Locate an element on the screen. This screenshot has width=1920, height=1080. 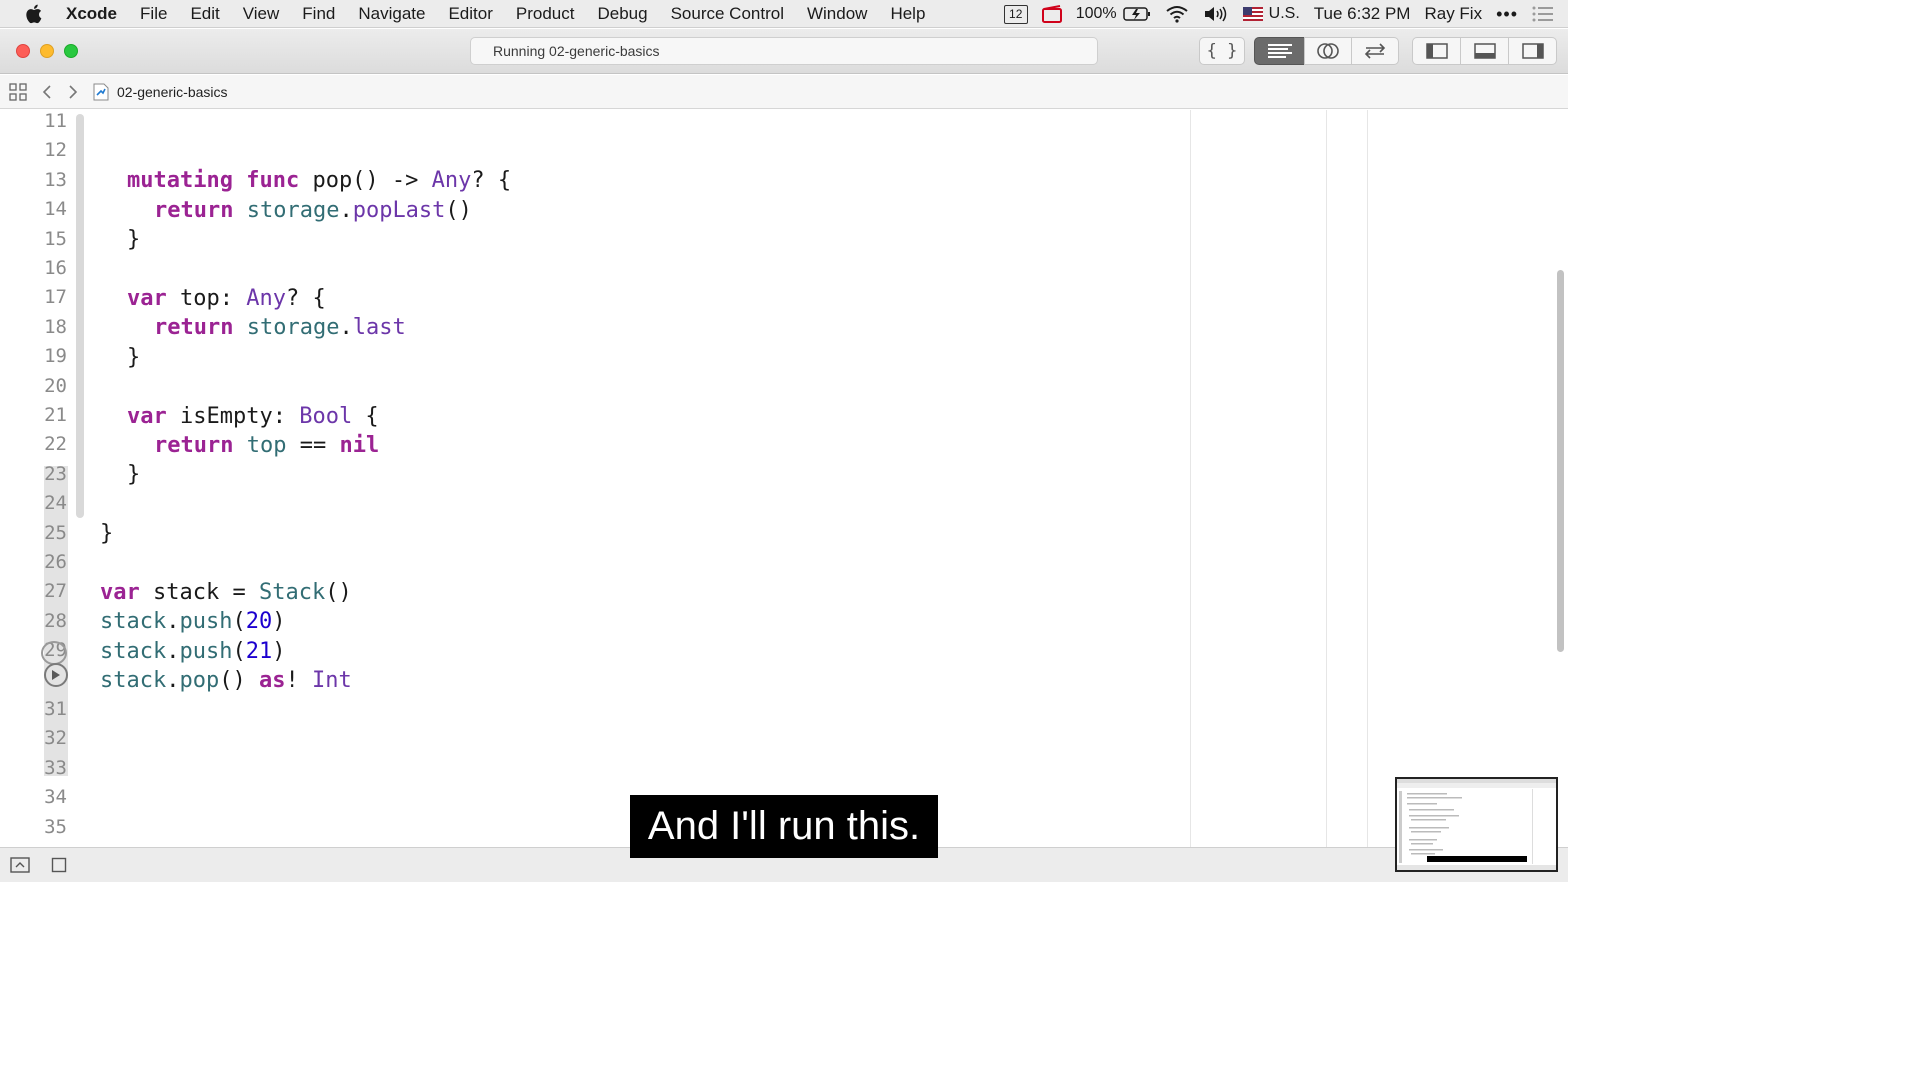
version-editor-icon is located at coordinates (1375, 51).